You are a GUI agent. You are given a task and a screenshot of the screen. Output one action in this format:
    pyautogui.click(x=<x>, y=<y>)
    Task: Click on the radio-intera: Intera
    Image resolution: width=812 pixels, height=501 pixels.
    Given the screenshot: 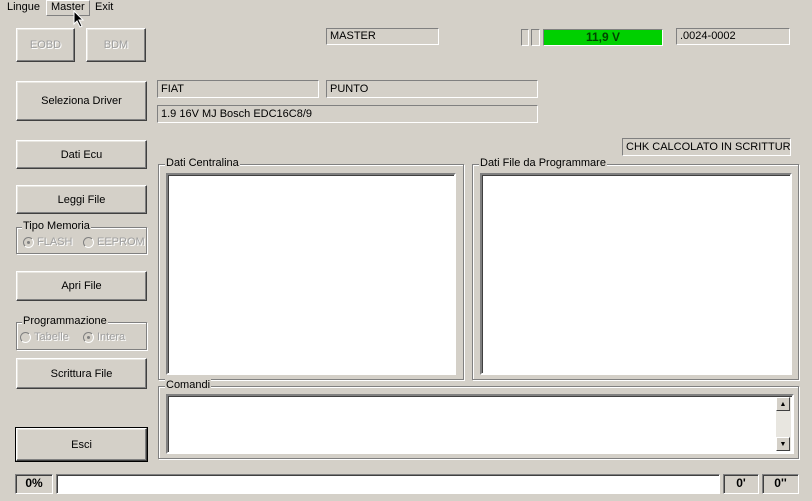 What is the action you would take?
    pyautogui.click(x=104, y=337)
    